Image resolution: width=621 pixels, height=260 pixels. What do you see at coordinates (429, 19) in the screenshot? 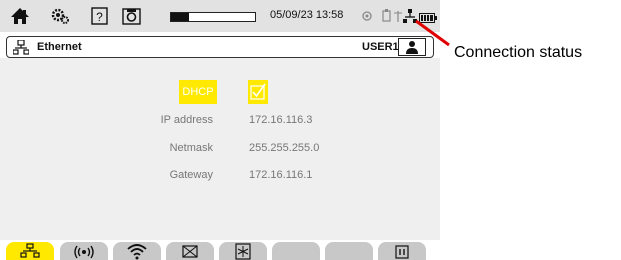
I see `battery-icon` at bounding box center [429, 19].